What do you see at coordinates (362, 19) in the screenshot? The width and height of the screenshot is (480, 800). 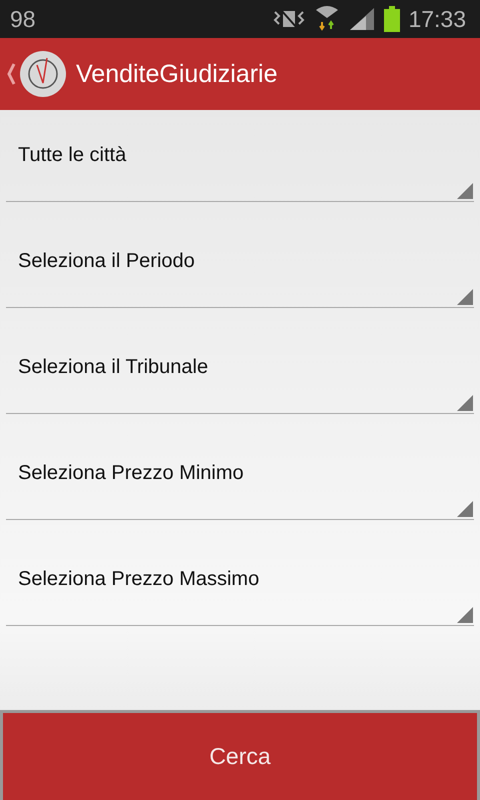 I see `signal-icon` at bounding box center [362, 19].